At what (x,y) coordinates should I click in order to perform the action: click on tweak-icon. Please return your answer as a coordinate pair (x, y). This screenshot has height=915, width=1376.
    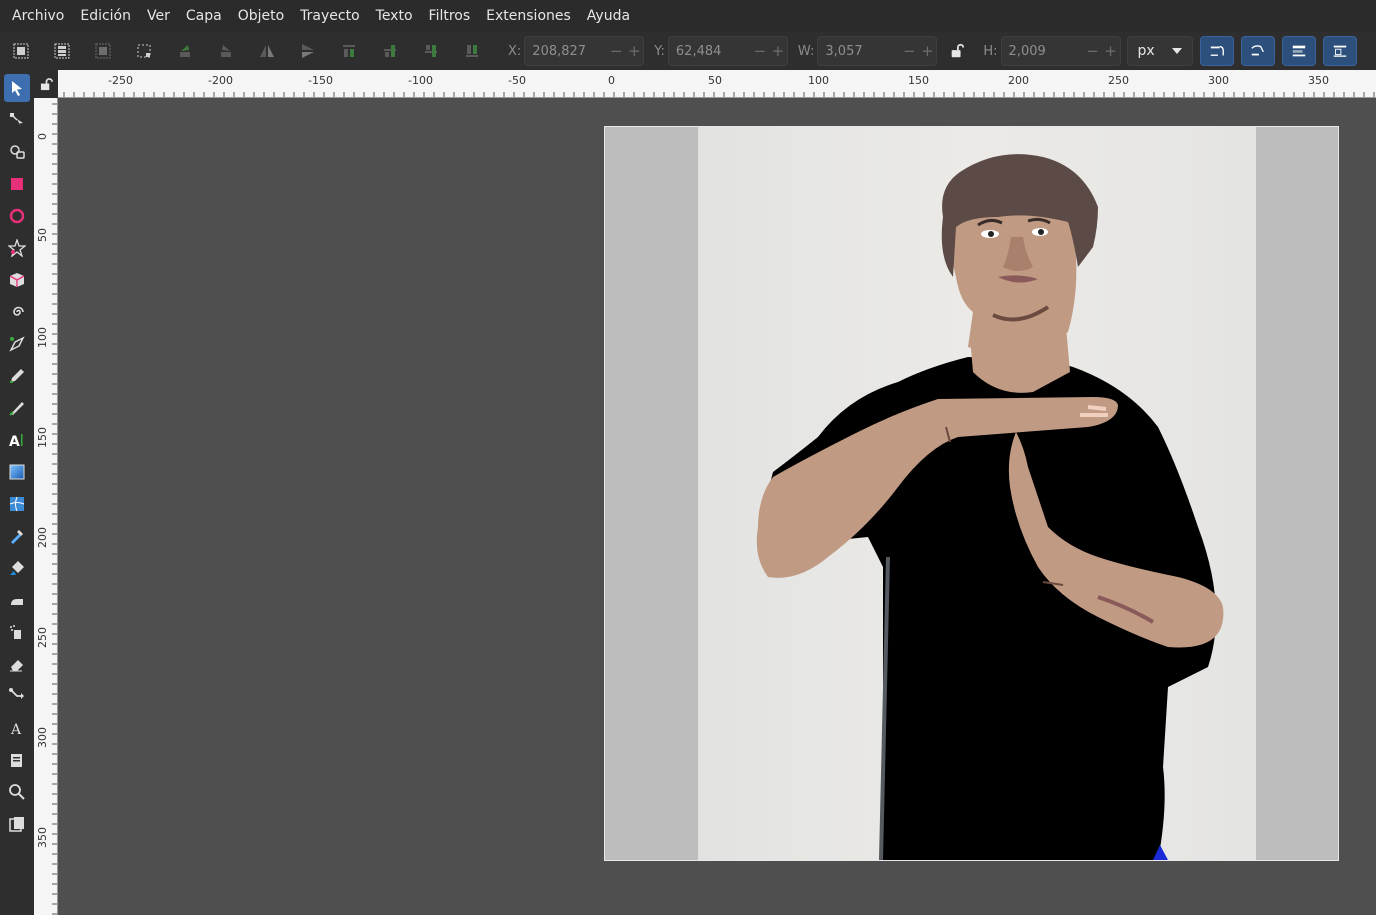
    Looking at the image, I should click on (17, 152).